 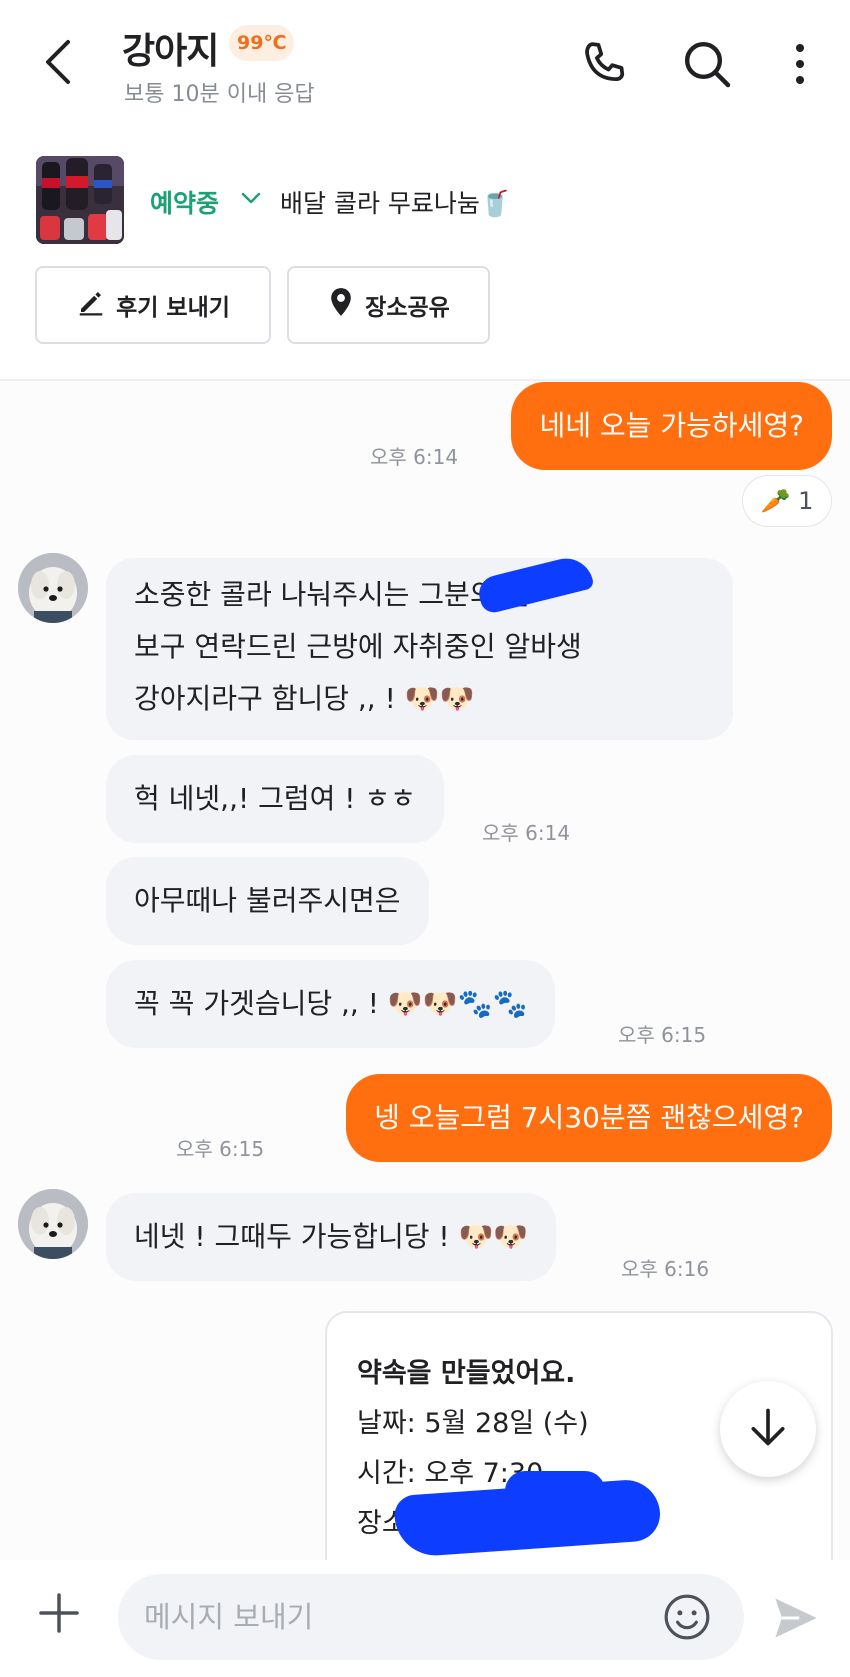 I want to click on product-title: 배달 콜라 무료나눔🥤, so click(x=395, y=202).